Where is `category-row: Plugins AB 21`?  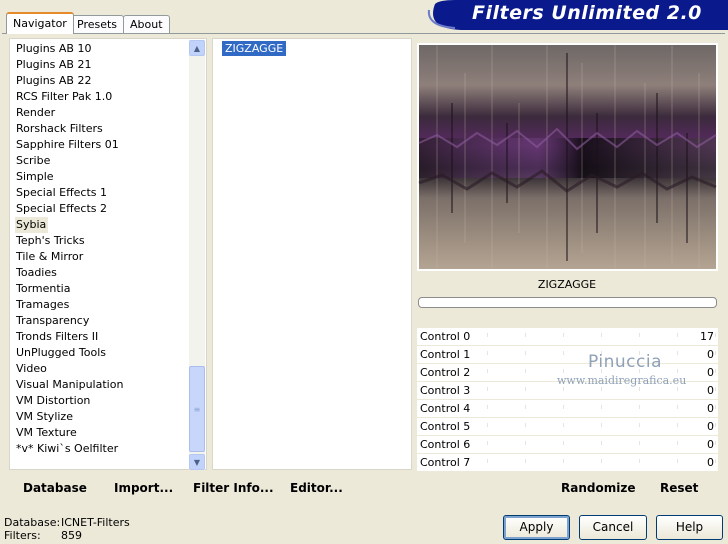
category-row: Plugins AB 21 is located at coordinates (103, 65).